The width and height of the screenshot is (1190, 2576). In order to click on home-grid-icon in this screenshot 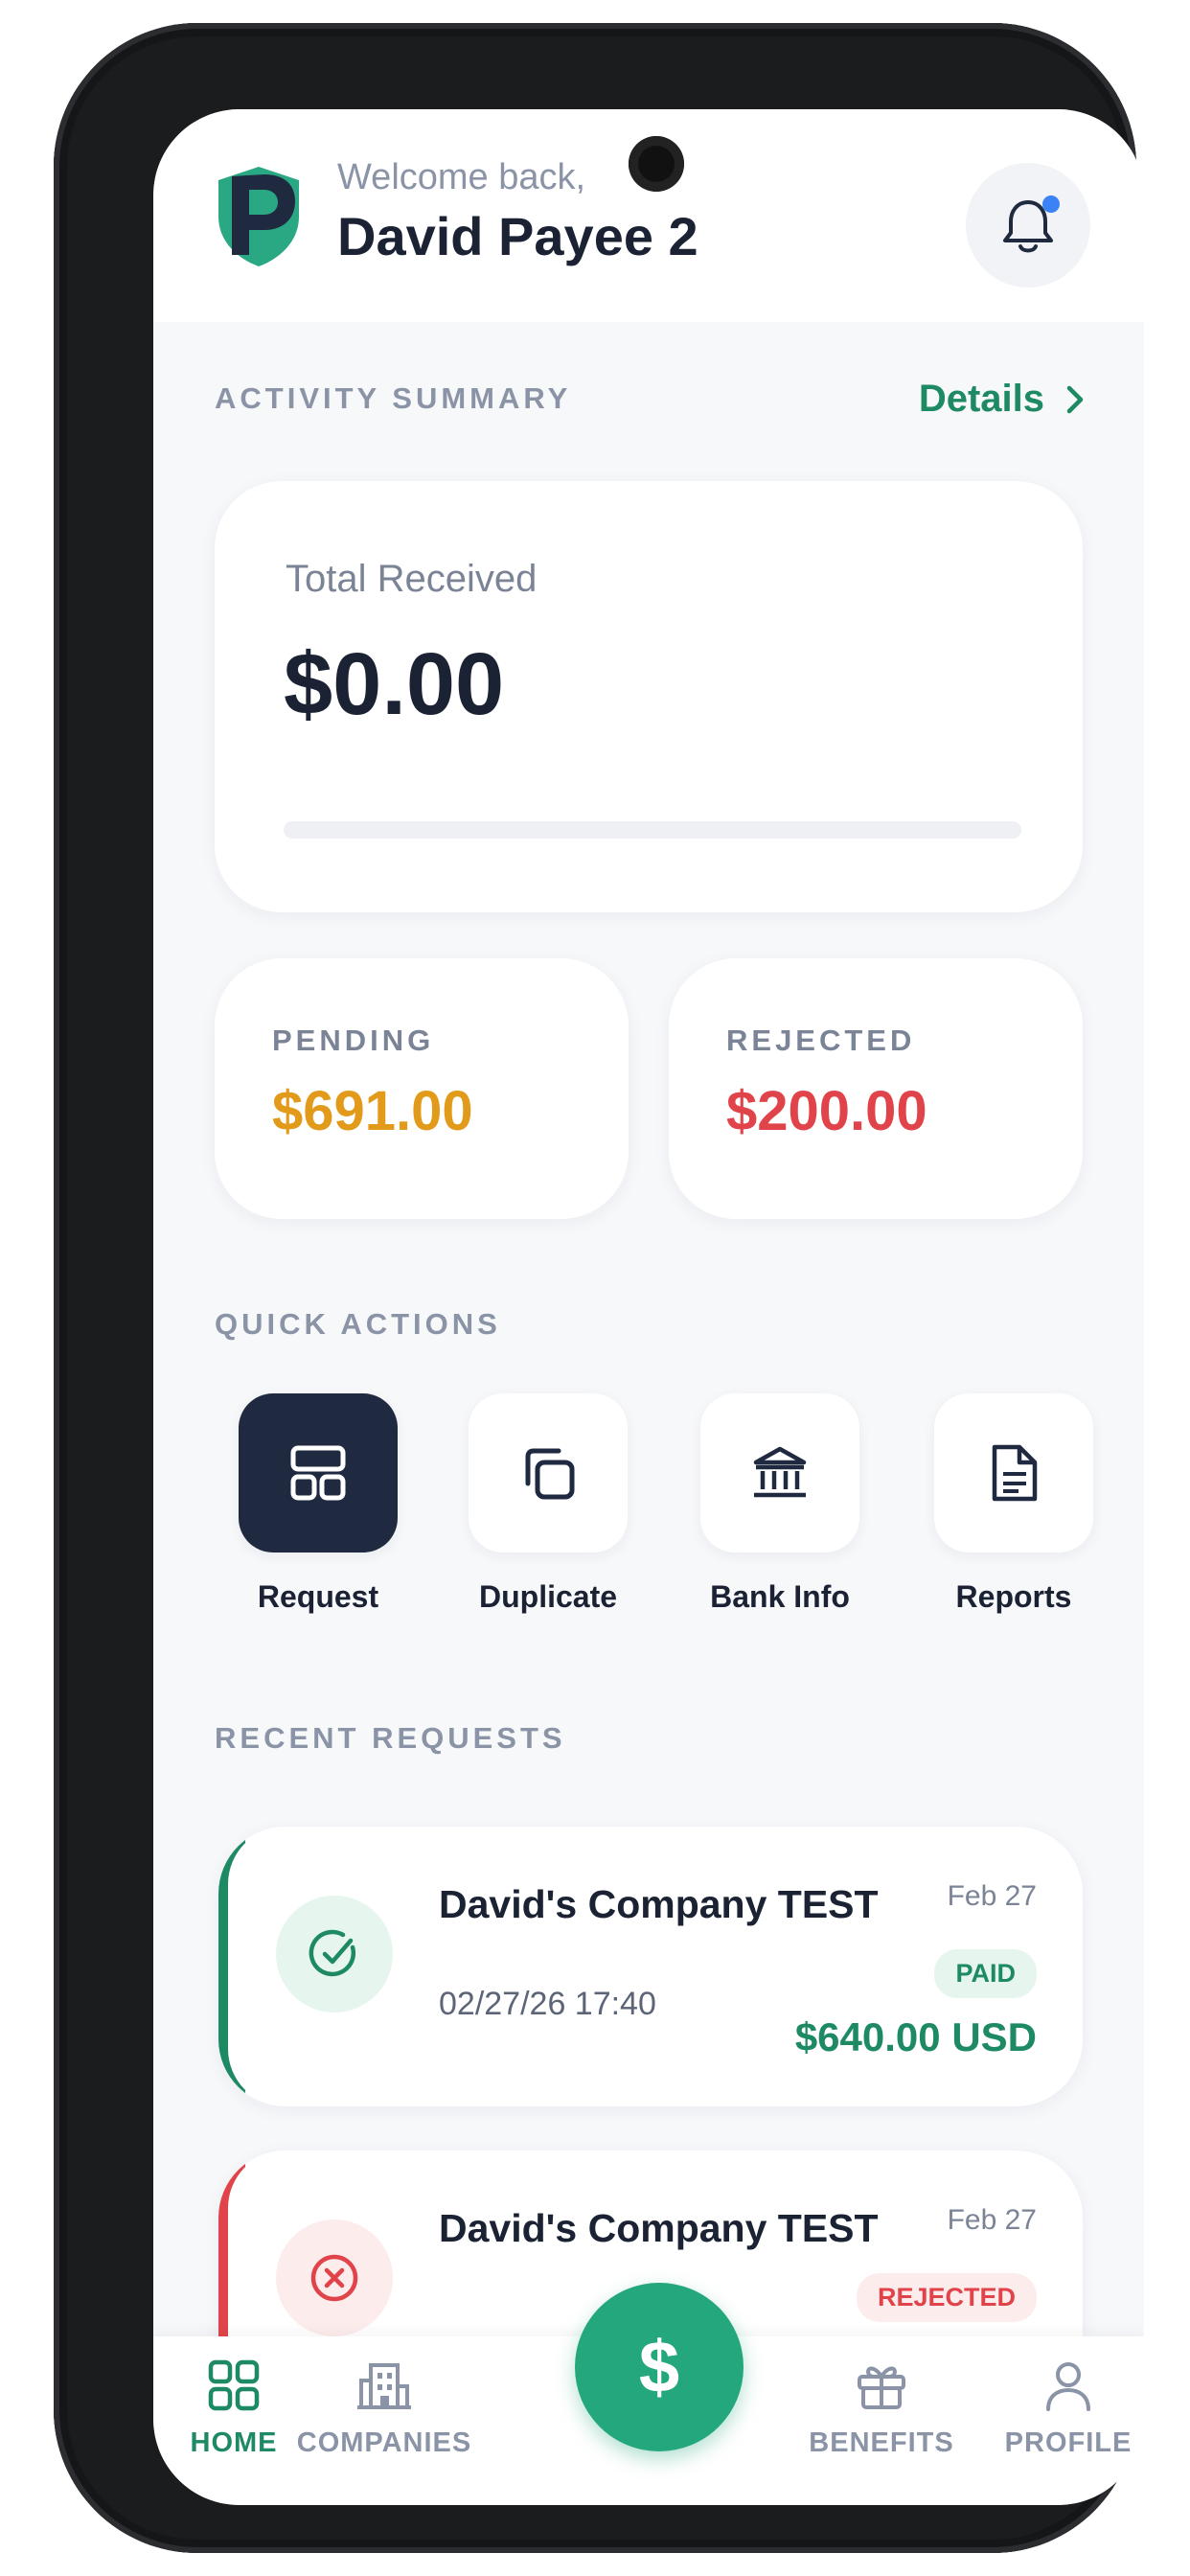, I will do `click(234, 2385)`.